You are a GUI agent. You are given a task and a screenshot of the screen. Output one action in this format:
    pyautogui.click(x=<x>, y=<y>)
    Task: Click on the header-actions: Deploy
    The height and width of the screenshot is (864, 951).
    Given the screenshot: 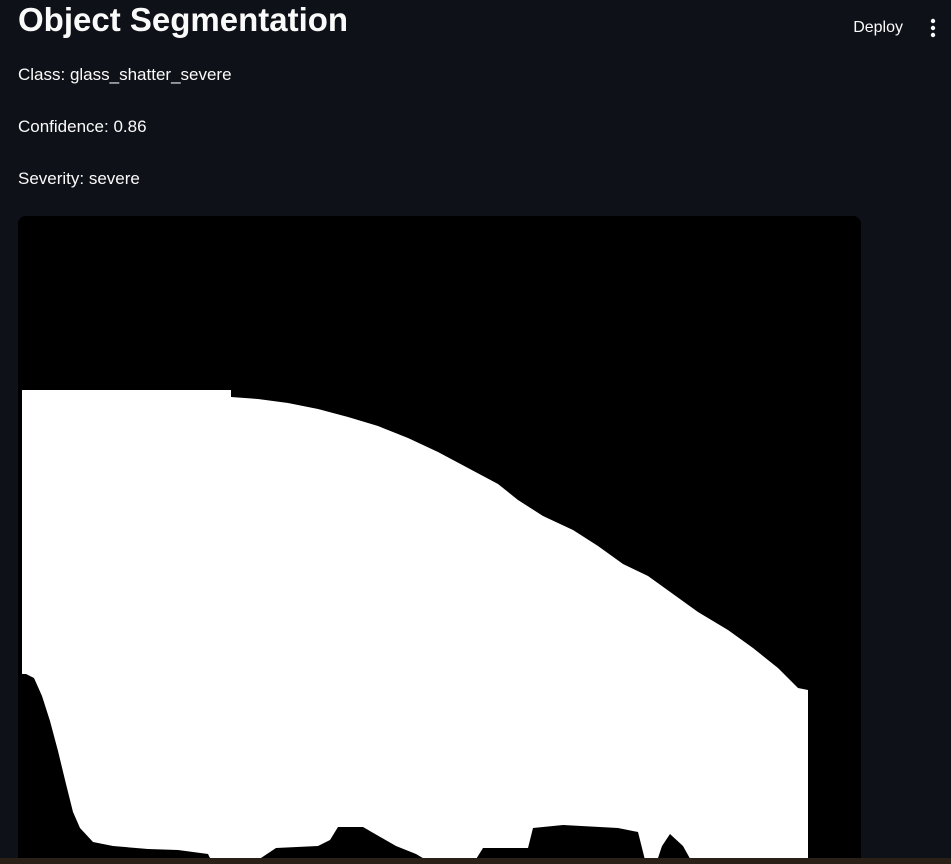 What is the action you would take?
    pyautogui.click(x=895, y=28)
    